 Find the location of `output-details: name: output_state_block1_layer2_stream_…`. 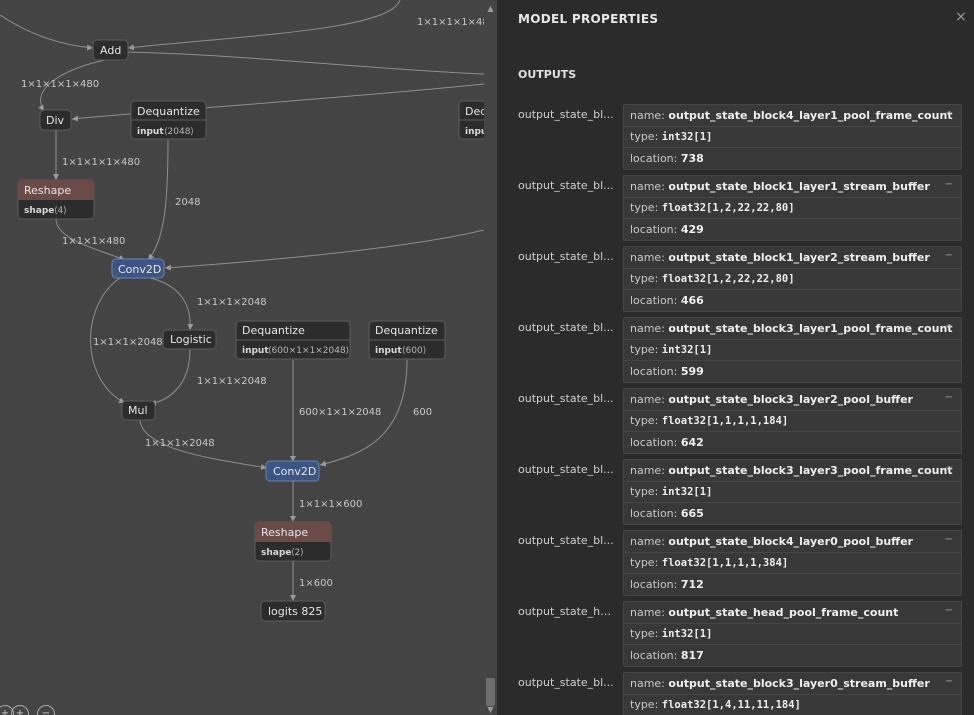

output-details: name: output_state_block1_layer2_stream_… is located at coordinates (792, 279).